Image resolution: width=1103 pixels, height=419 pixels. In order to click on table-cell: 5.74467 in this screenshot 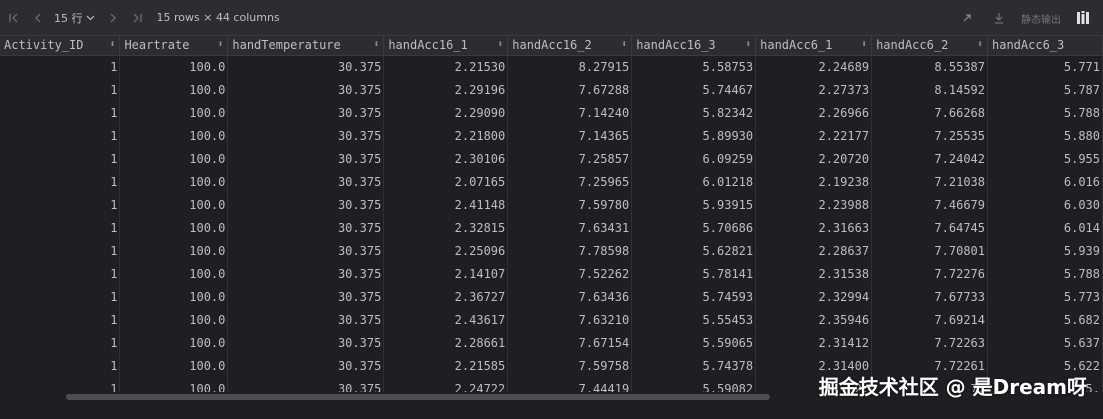, I will do `click(694, 89)`.